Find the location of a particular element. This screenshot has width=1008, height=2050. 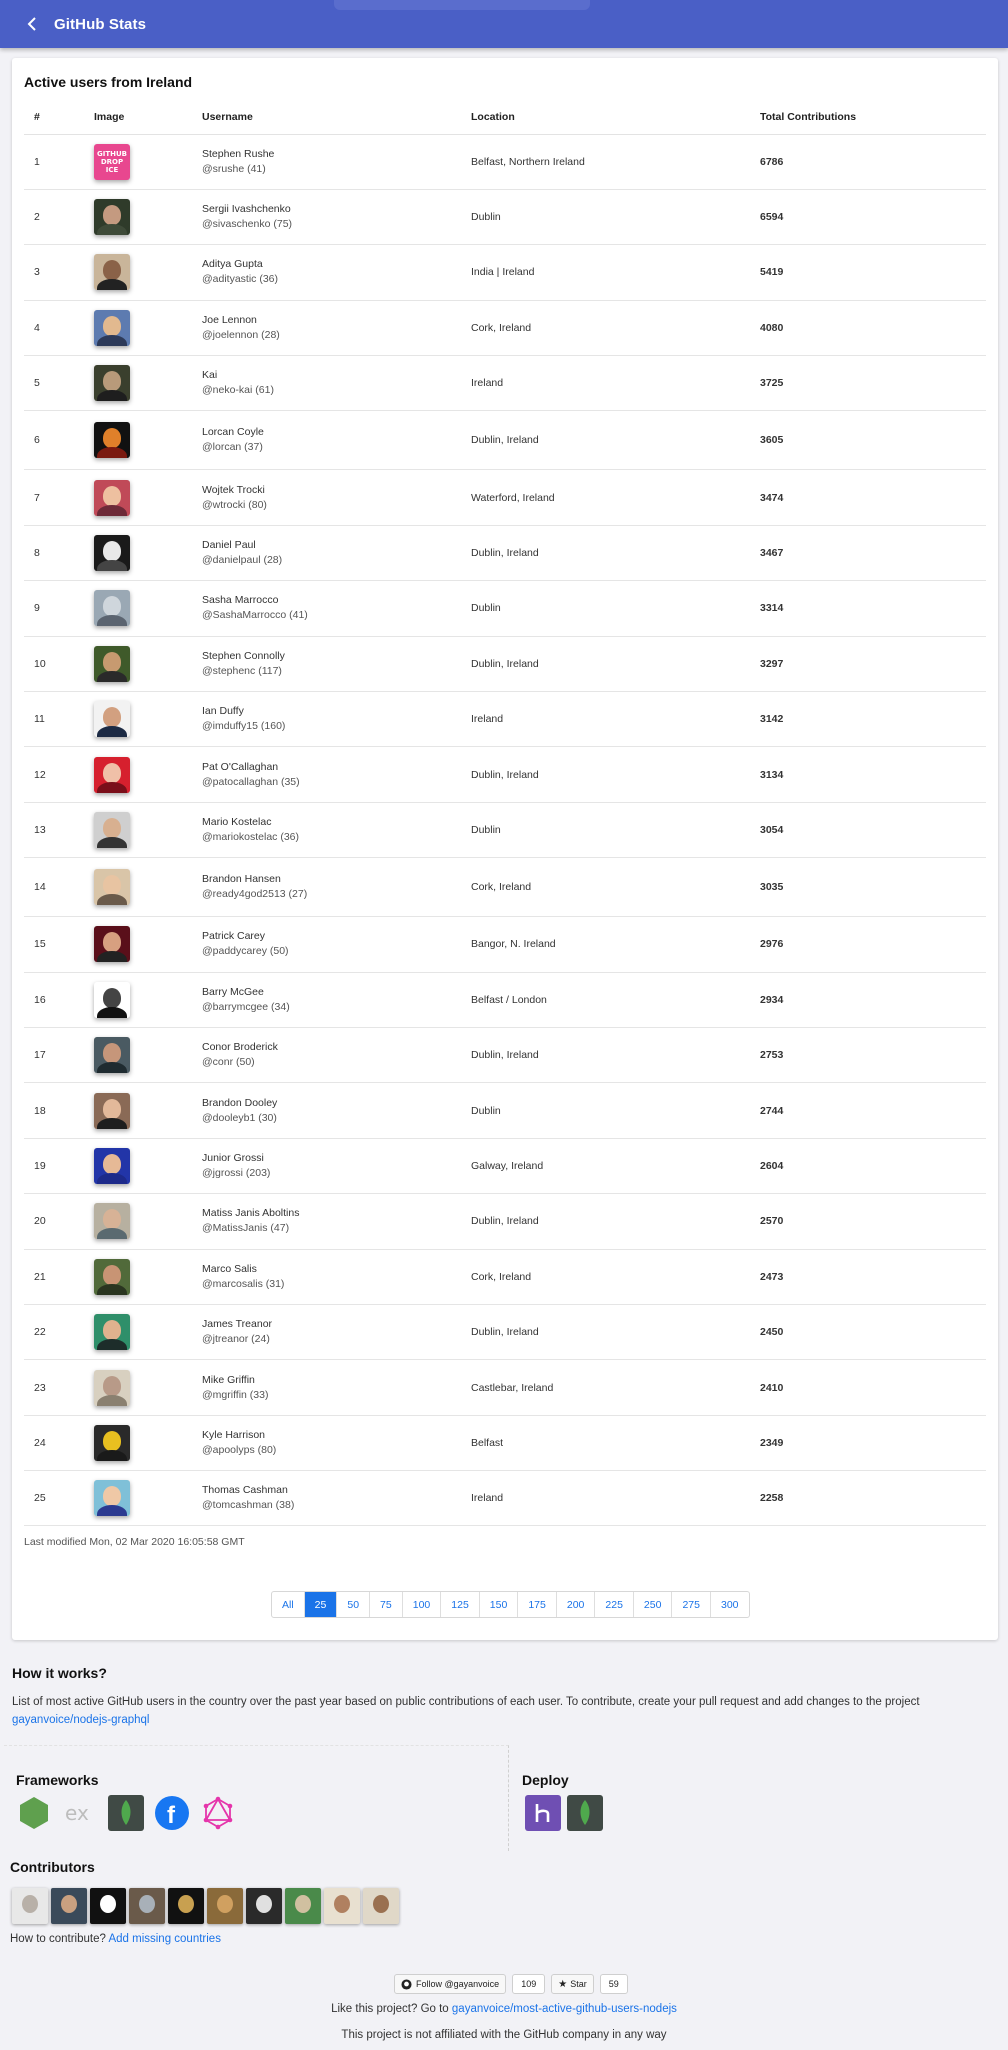

project-link: gayanvoice/nodejs-graphql is located at coordinates (80, 1720).